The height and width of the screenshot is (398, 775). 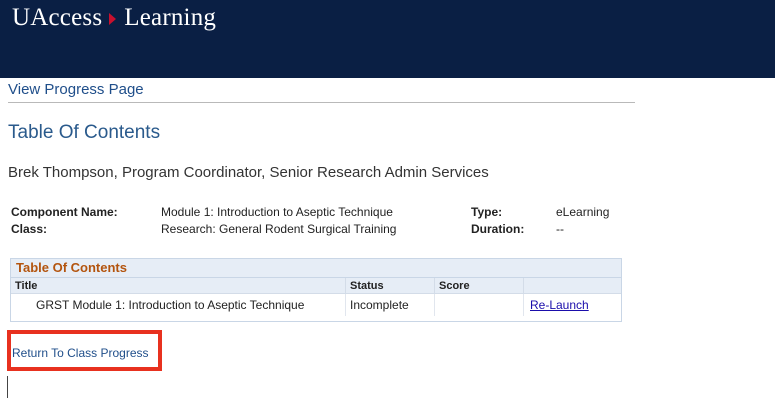 What do you see at coordinates (84, 132) in the screenshot?
I see `page-title: Table Of Contents` at bounding box center [84, 132].